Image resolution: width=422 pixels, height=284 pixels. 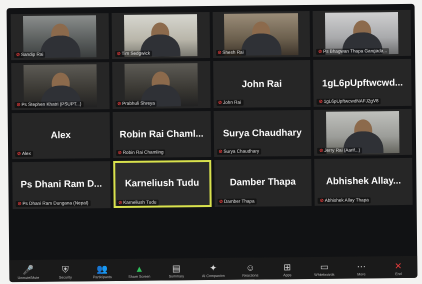 I want to click on toolbar-button-label: Whiteboards, so click(x=324, y=274).